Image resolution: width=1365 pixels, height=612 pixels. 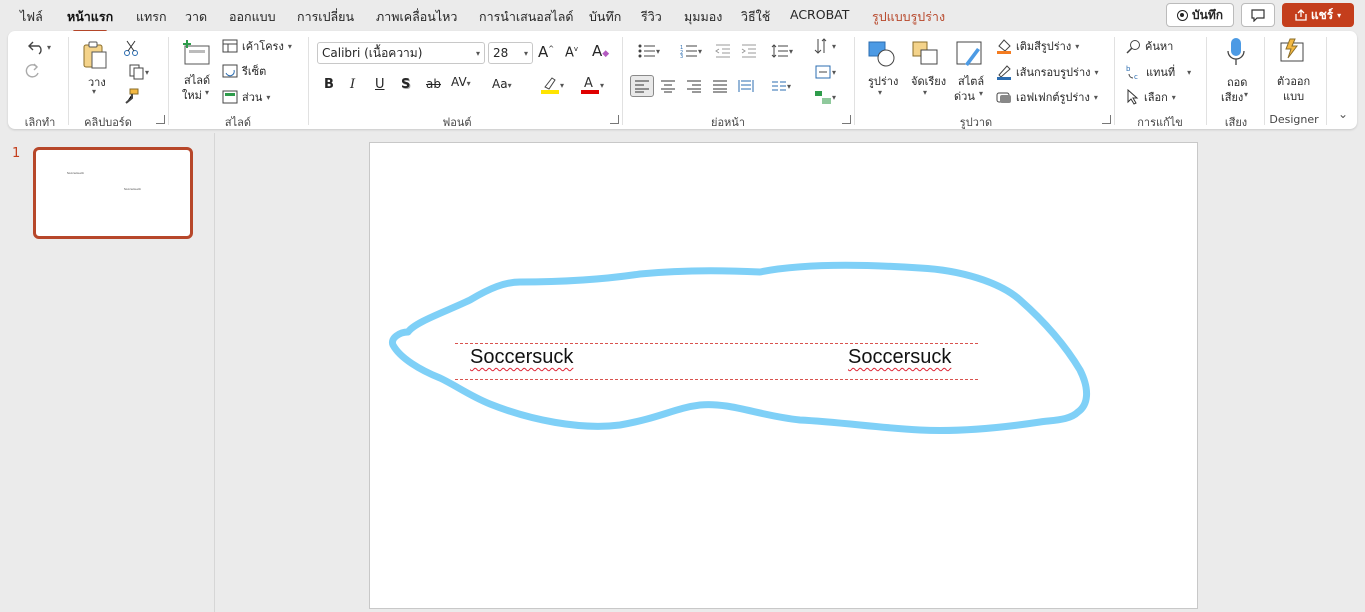 I want to click on text-box-top-border, so click(x=716, y=343).